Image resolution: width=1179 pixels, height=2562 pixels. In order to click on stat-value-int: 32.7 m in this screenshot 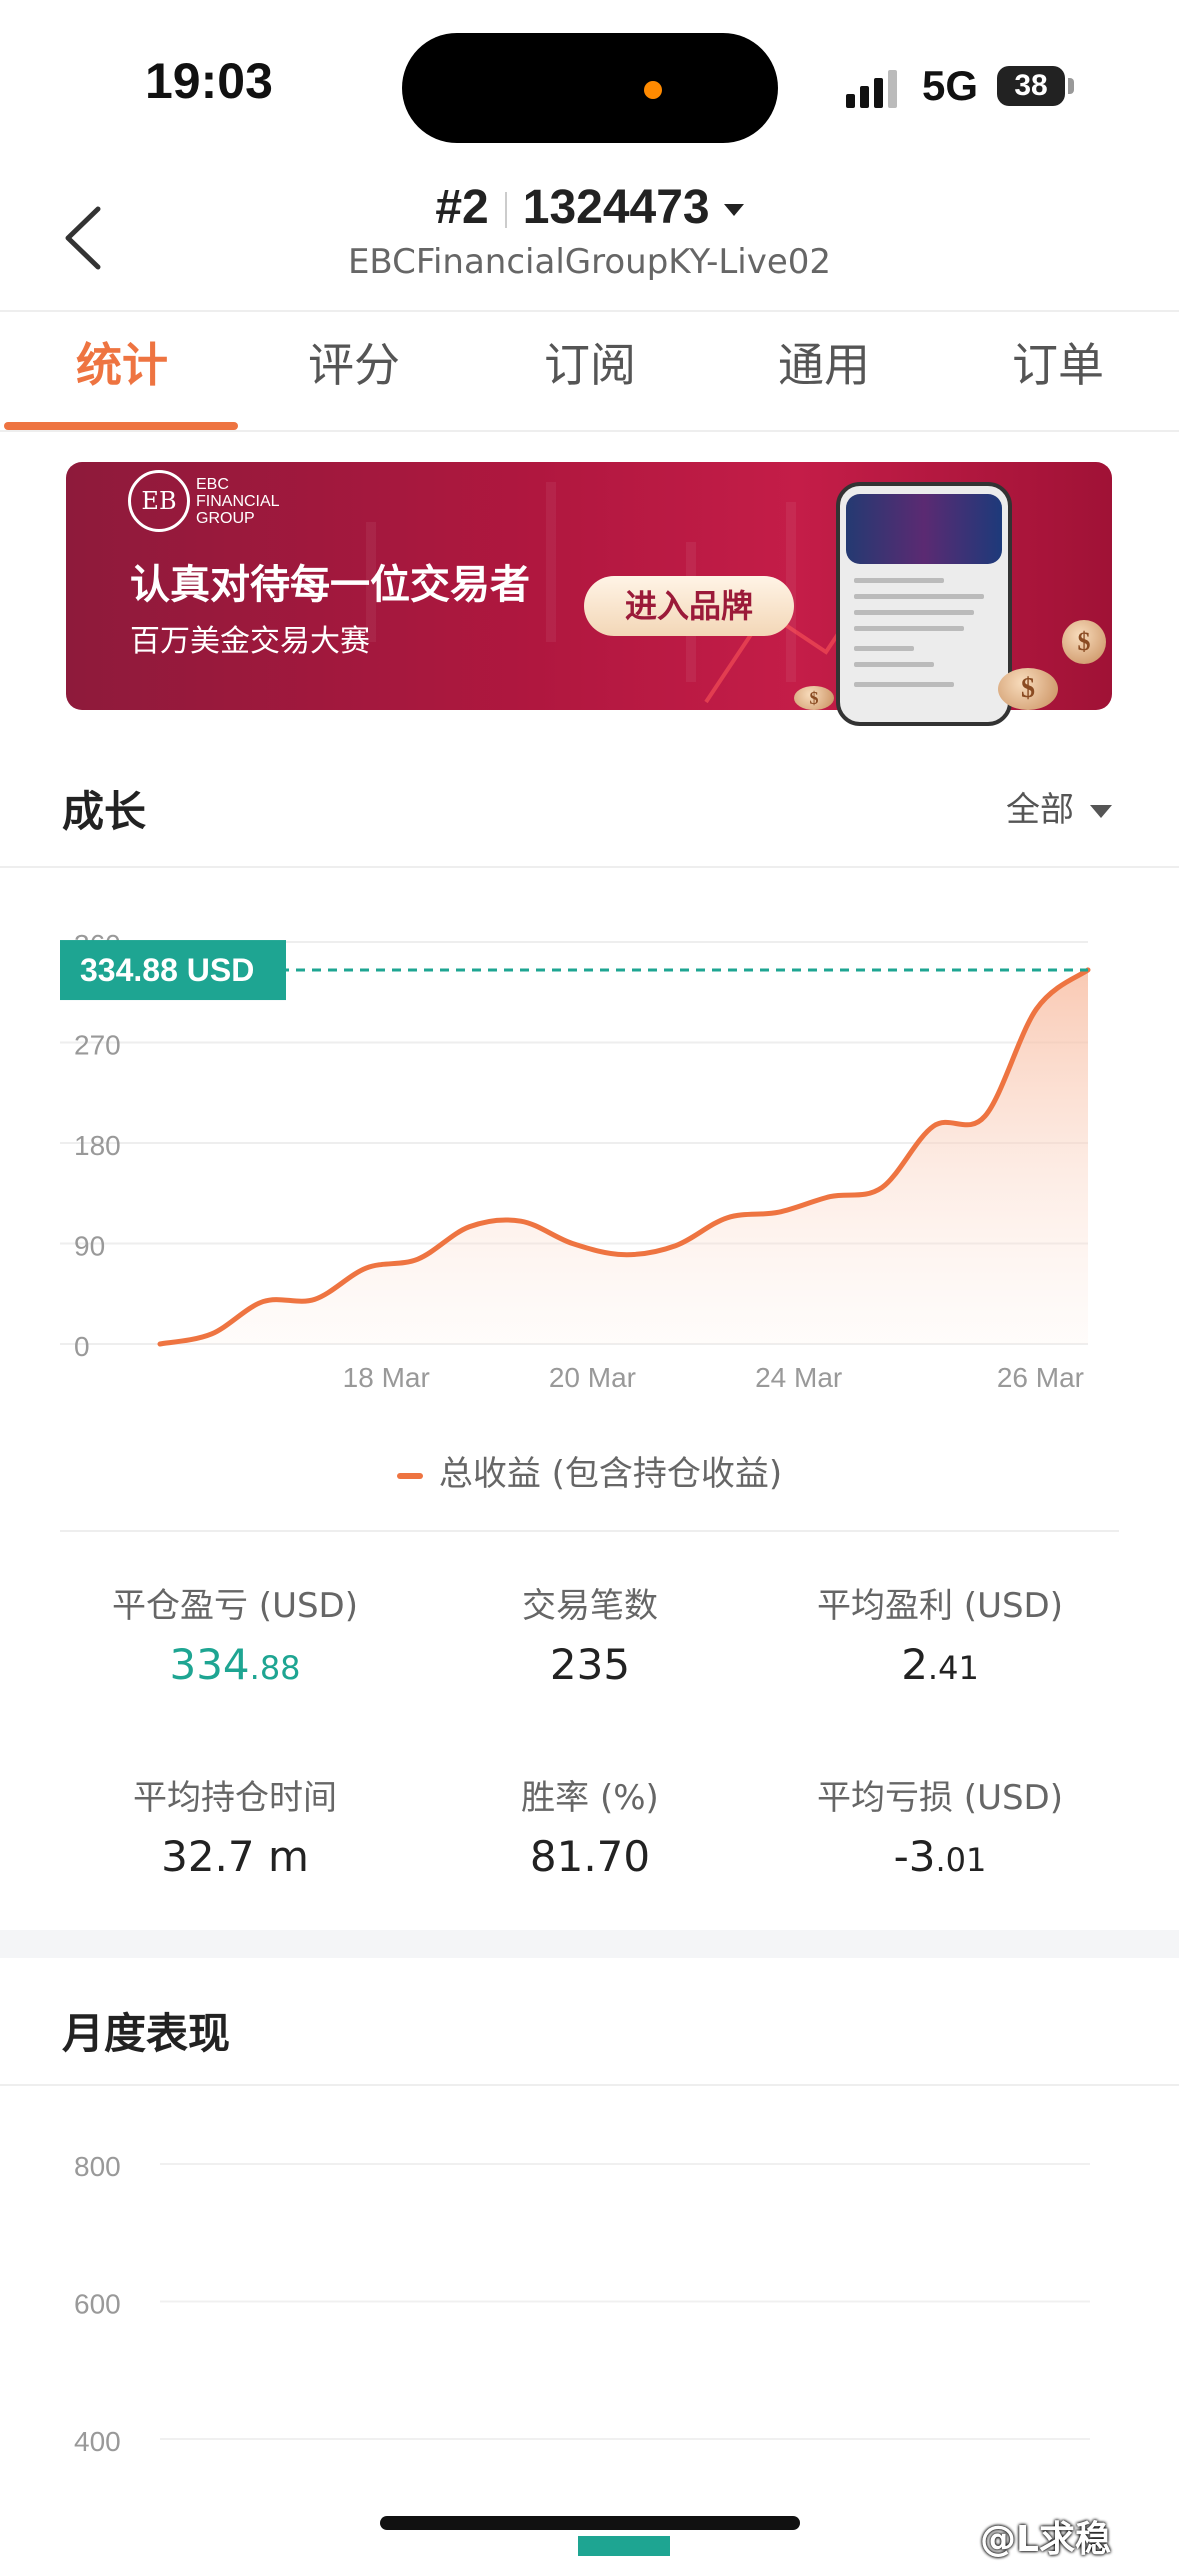, I will do `click(235, 1856)`.